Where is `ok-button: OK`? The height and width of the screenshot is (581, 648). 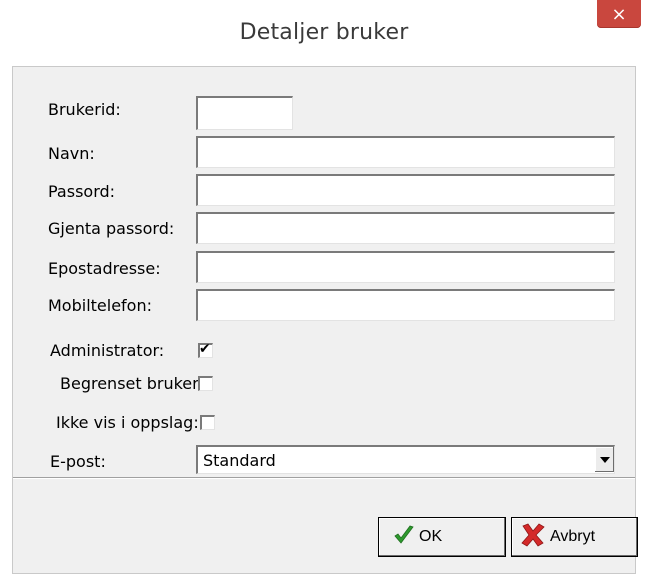 ok-button: OK is located at coordinates (442, 537).